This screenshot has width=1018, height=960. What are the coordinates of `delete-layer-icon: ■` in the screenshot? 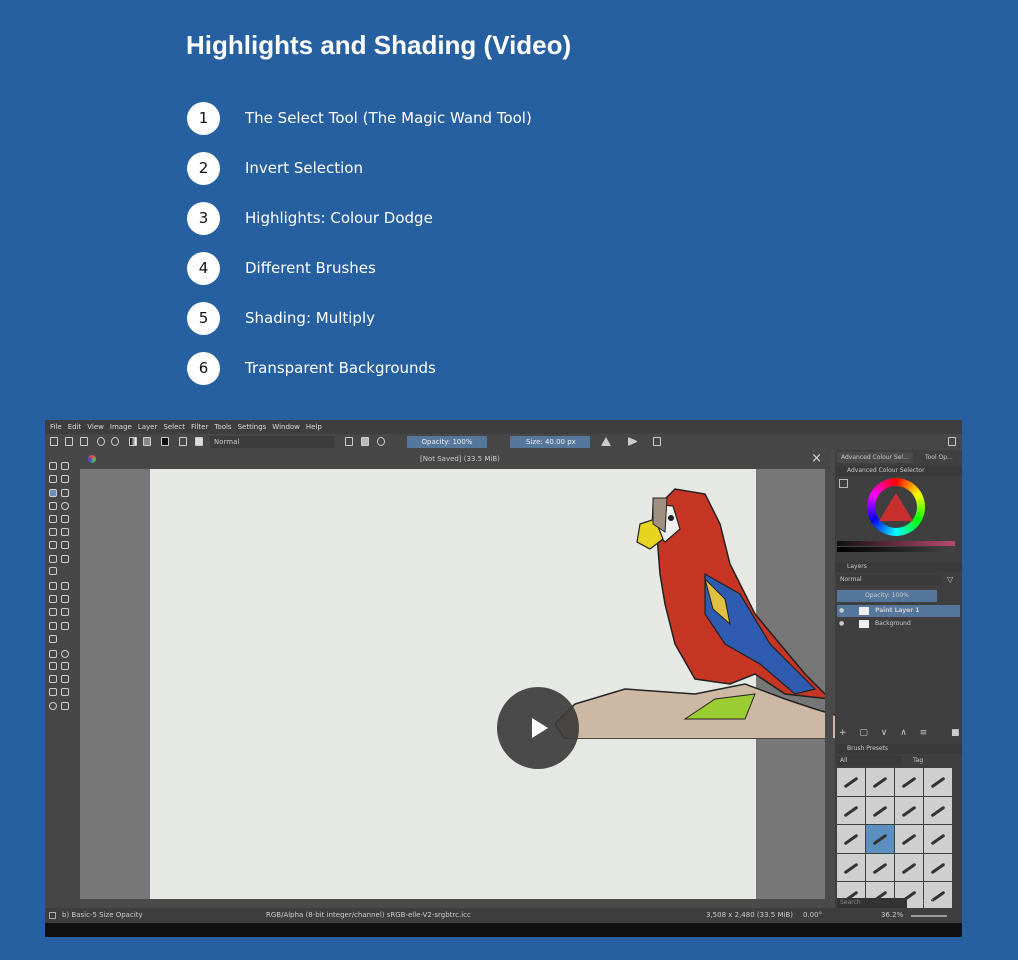 It's located at (955, 733).